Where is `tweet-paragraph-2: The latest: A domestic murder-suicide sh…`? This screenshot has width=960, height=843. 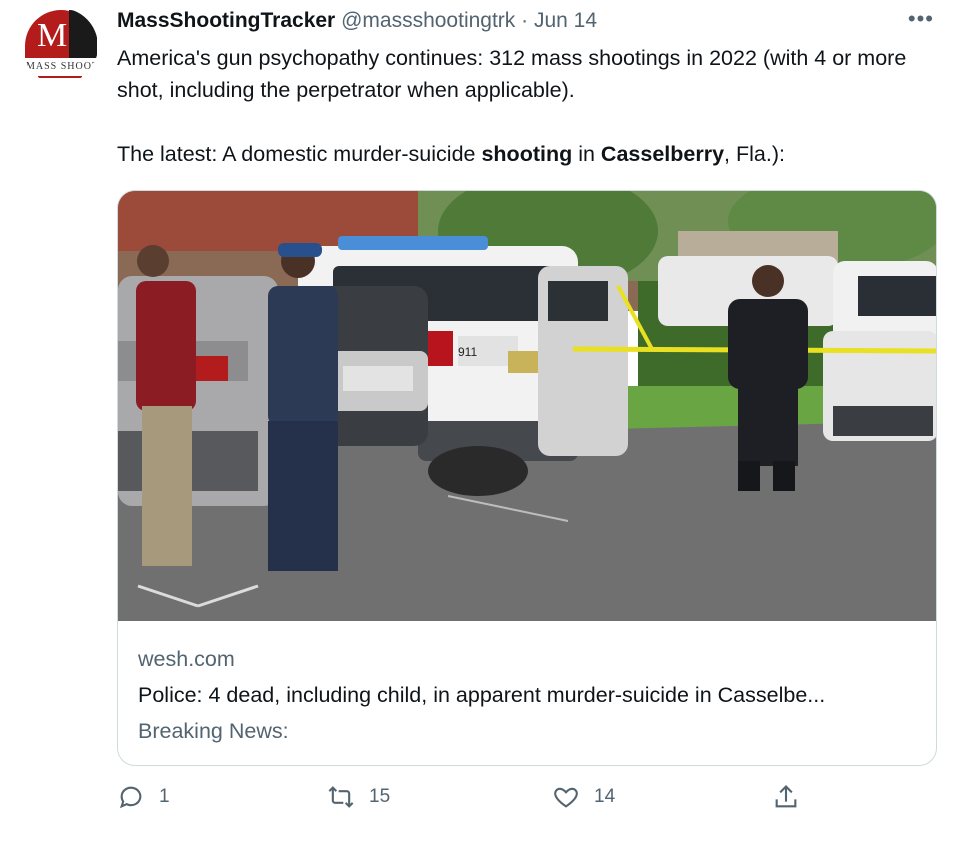 tweet-paragraph-2: The latest: A domestic murder-suicide sh… is located at coordinates (451, 154).